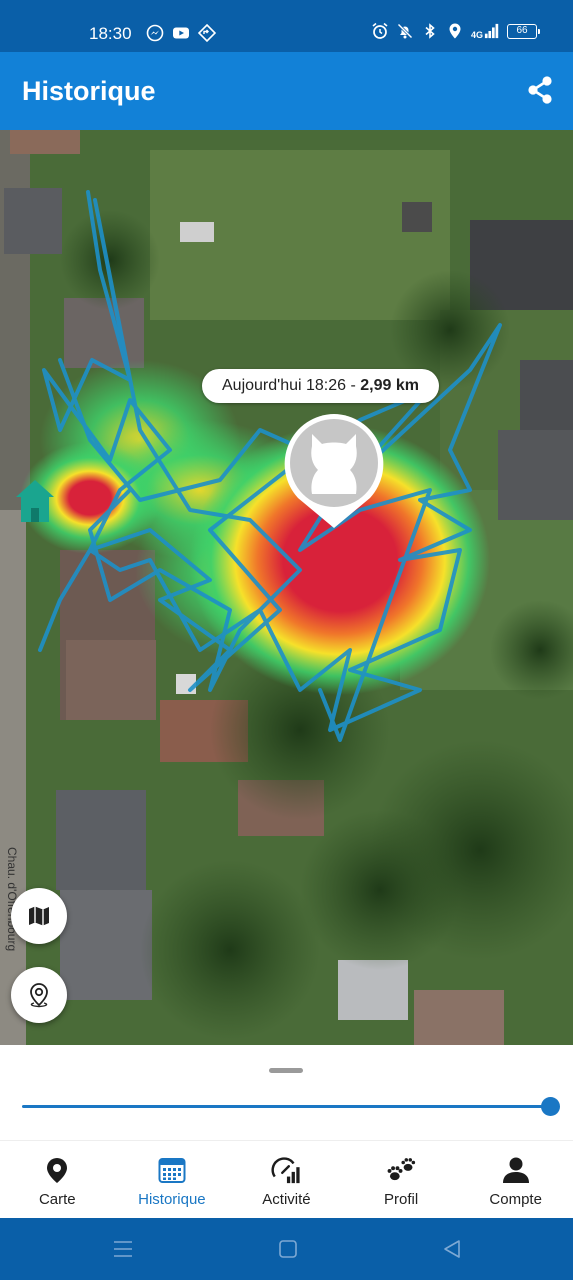 This screenshot has width=573, height=1280. What do you see at coordinates (286, 1070) in the screenshot?
I see `drag-handle` at bounding box center [286, 1070].